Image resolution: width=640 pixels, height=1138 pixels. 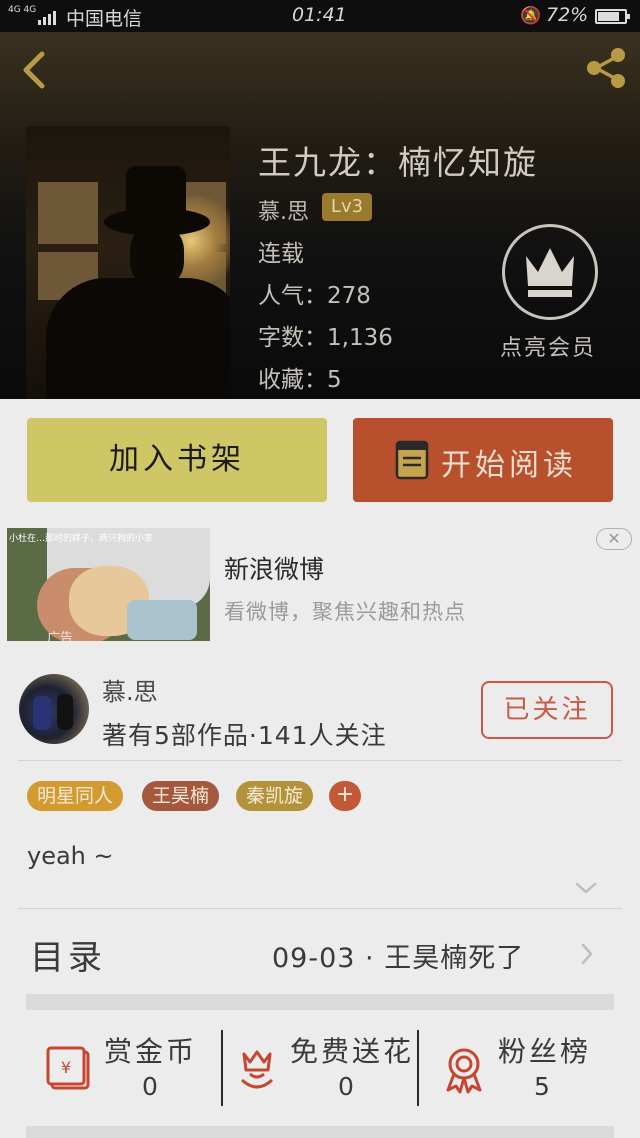 I want to click on ad-title: 新浪微博, so click(x=274, y=568).